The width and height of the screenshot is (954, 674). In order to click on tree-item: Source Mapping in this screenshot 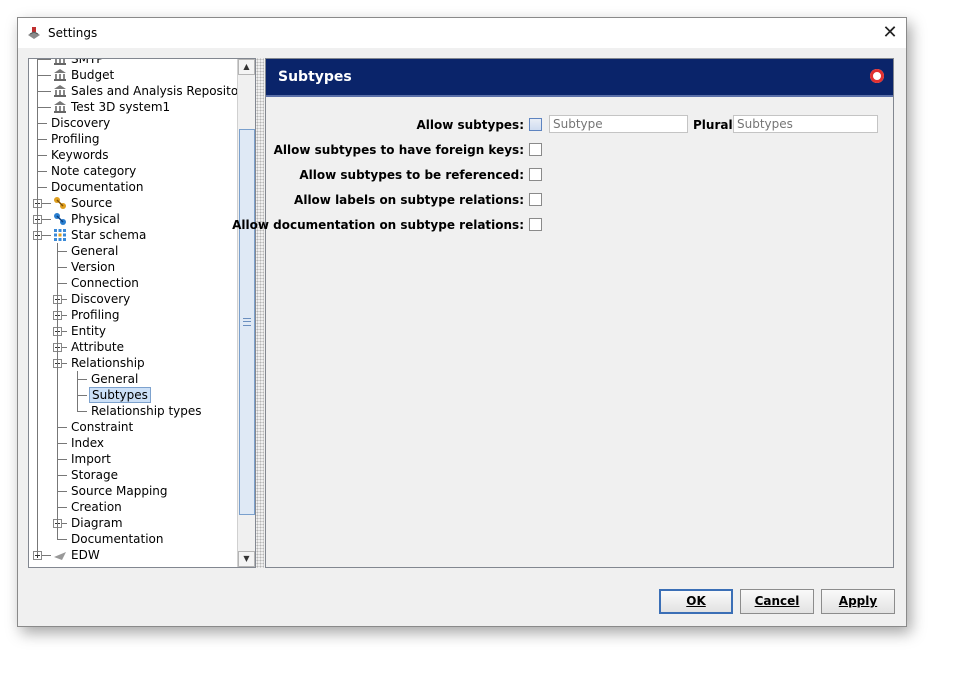, I will do `click(133, 491)`.